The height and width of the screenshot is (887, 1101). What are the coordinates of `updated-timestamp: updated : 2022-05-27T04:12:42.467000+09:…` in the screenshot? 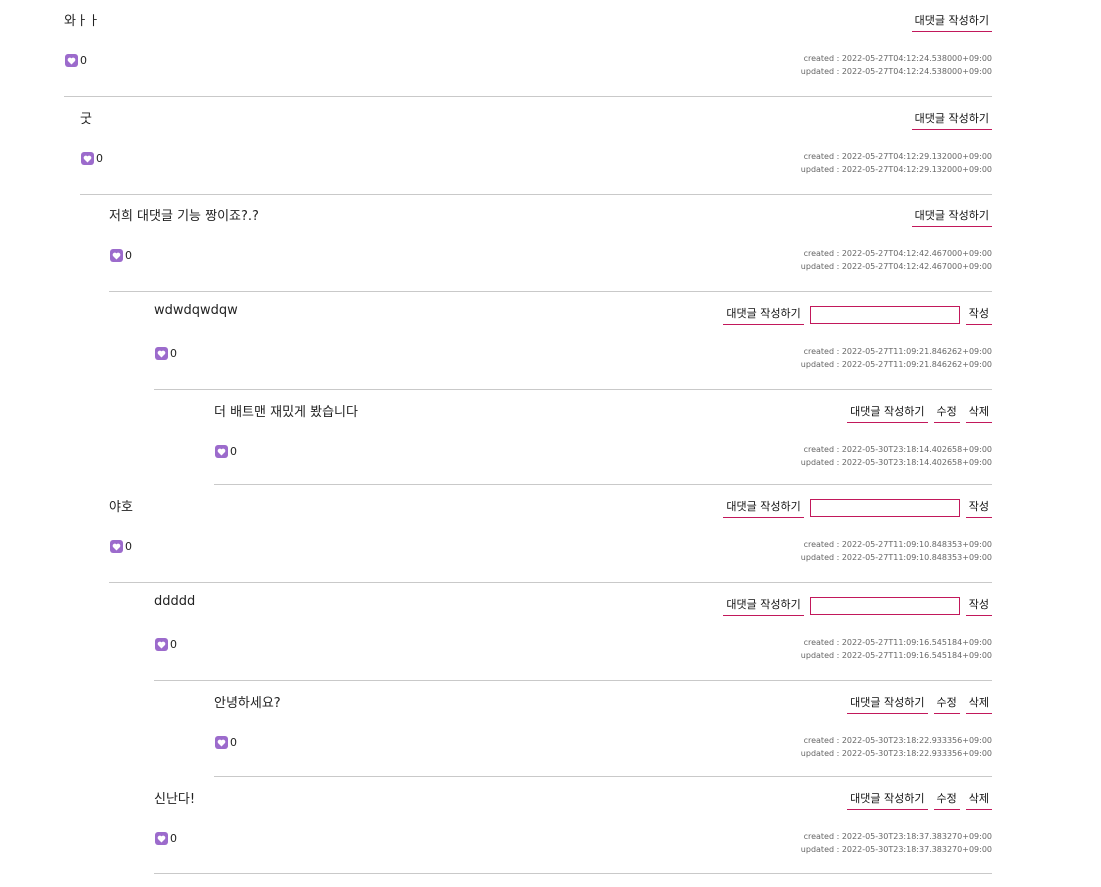 It's located at (896, 266).